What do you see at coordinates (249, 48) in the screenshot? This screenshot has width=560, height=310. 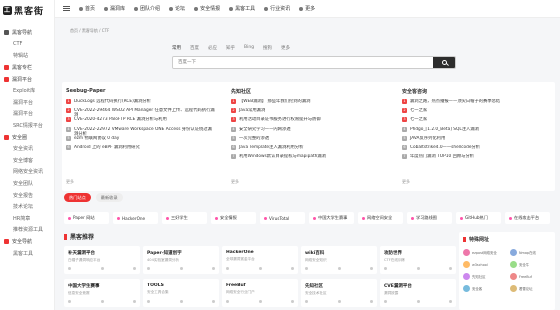 I see `search-engine-tab: Bing` at bounding box center [249, 48].